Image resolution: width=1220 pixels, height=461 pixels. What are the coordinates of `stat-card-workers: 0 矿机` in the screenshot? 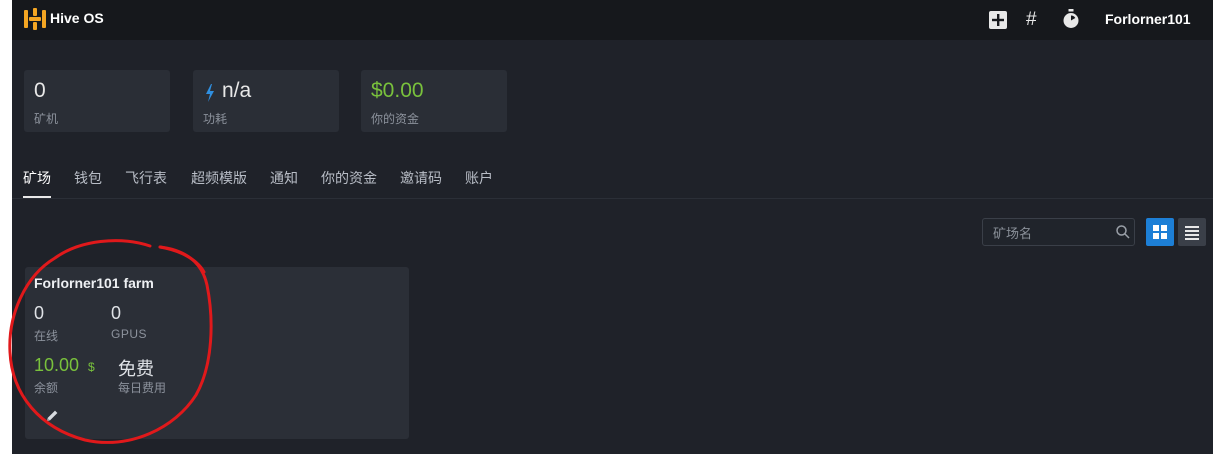 It's located at (97, 101).